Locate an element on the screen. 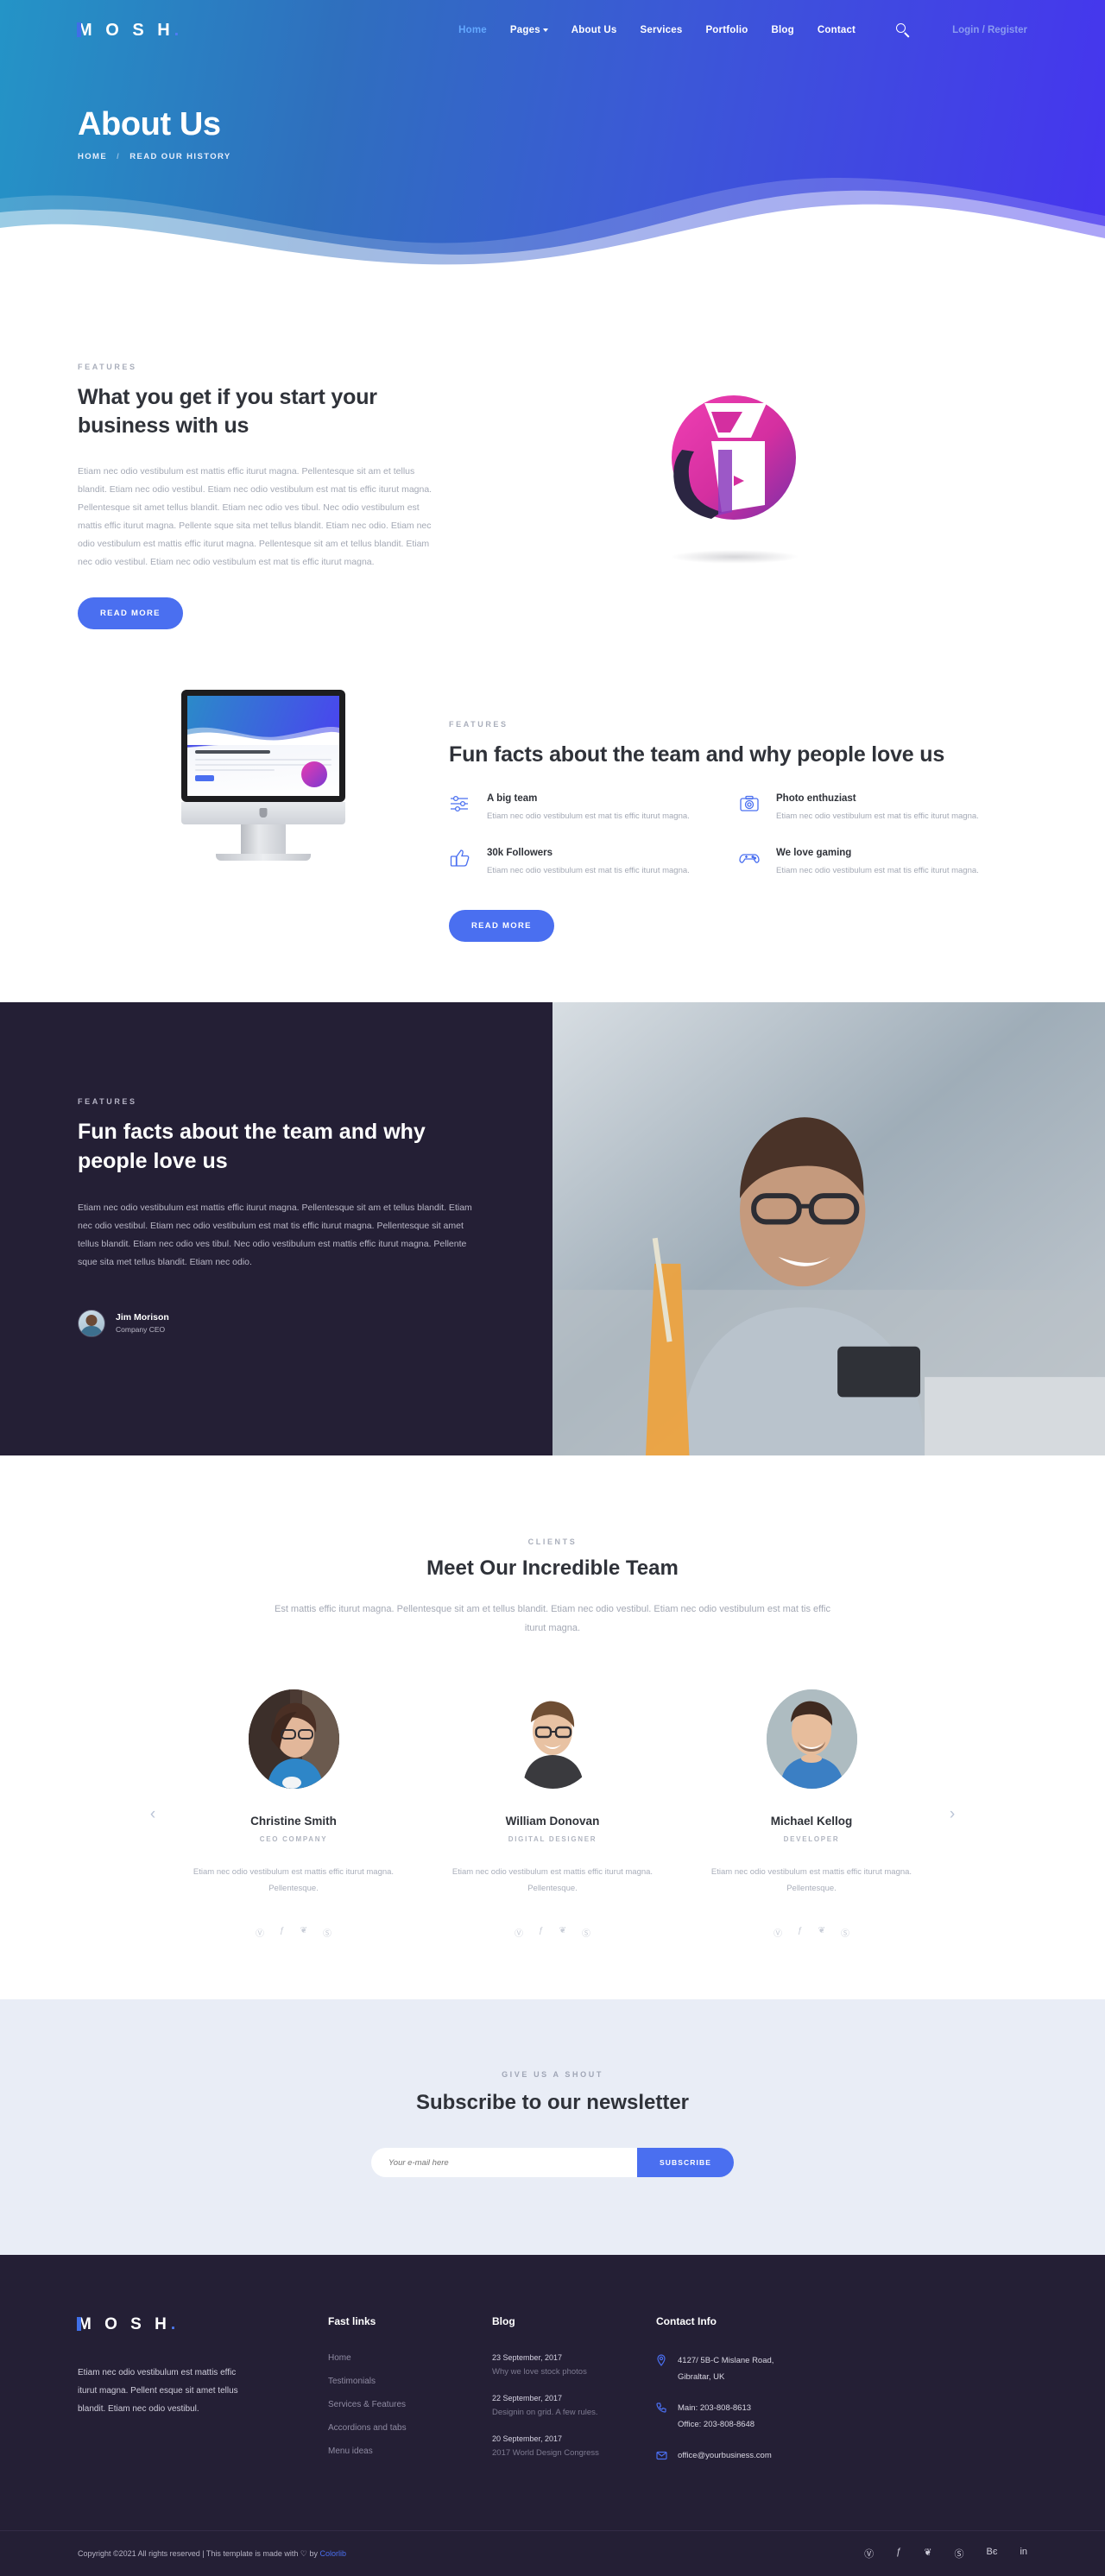 This screenshot has height=2576, width=1105. avatar is located at coordinates (91, 1323).